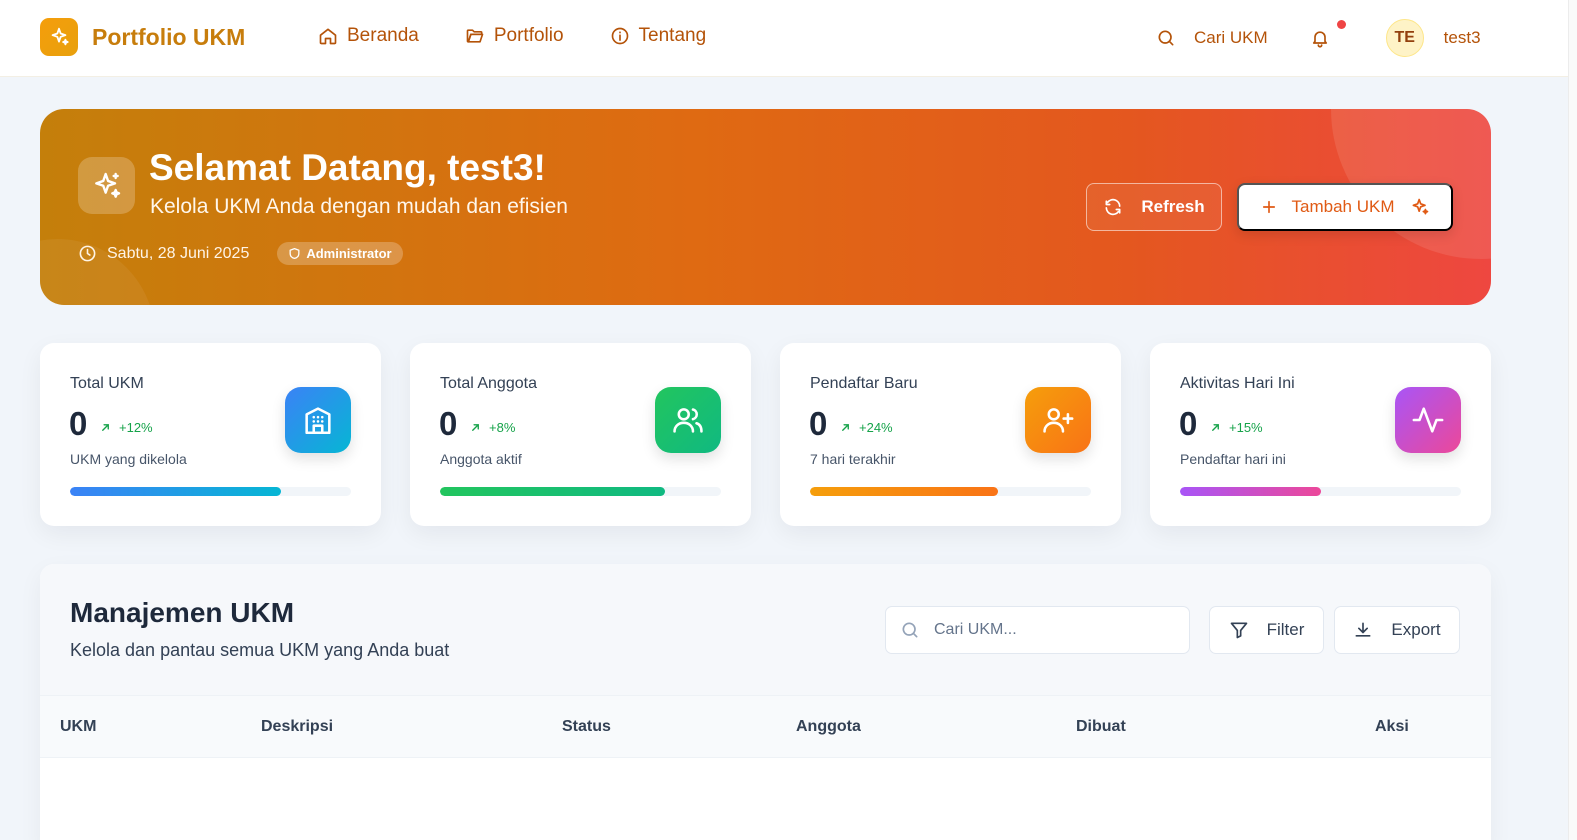 This screenshot has height=840, width=1577. I want to click on stat-change-text: +15%, so click(1246, 427).